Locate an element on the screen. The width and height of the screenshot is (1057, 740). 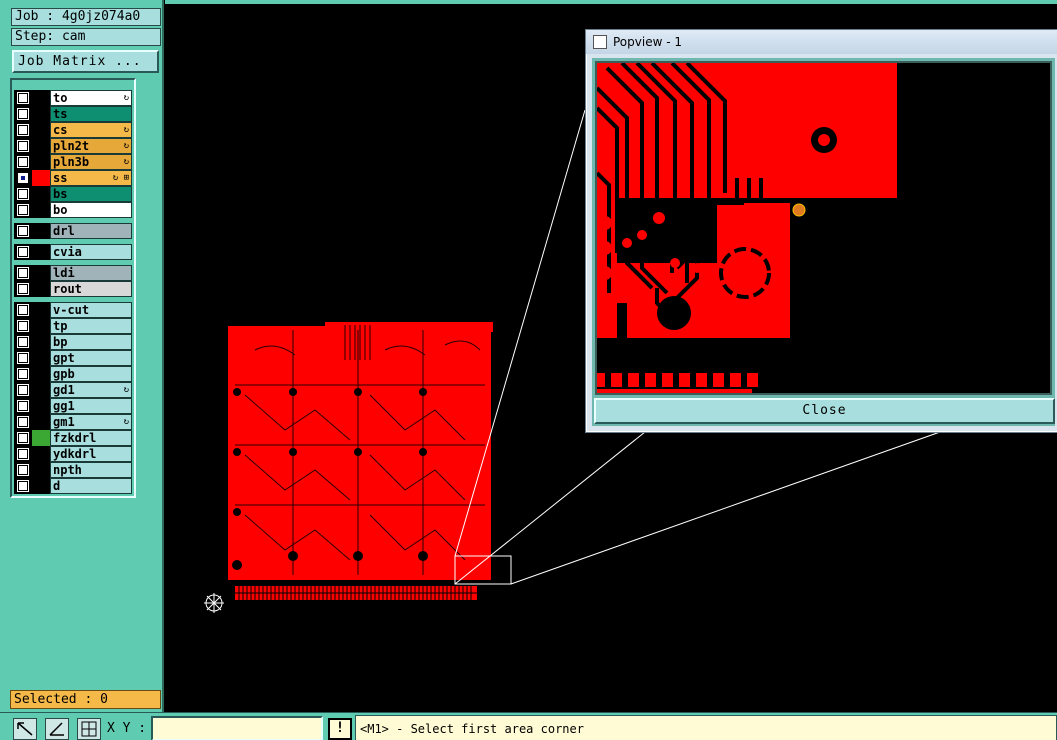
layer-row-bo: bo is located at coordinates (74, 210).